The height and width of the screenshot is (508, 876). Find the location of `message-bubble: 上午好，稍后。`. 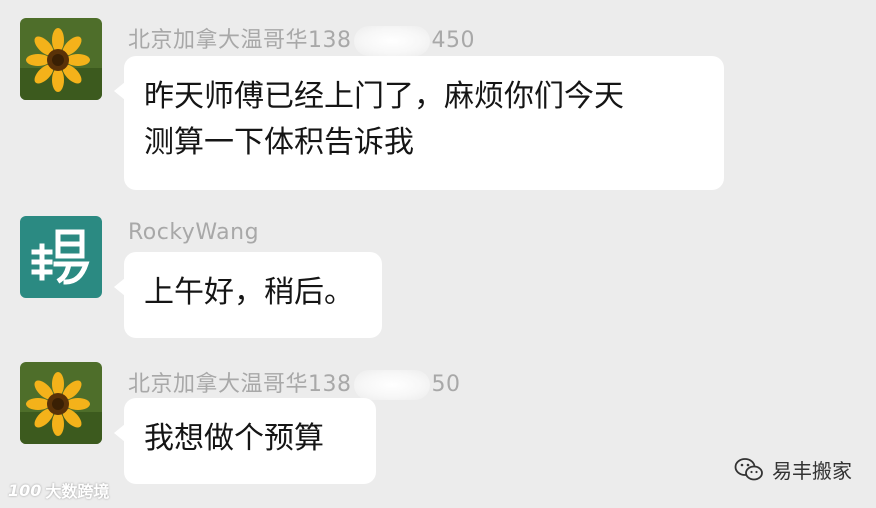

message-bubble: 上午好，稍后。 is located at coordinates (248, 295).